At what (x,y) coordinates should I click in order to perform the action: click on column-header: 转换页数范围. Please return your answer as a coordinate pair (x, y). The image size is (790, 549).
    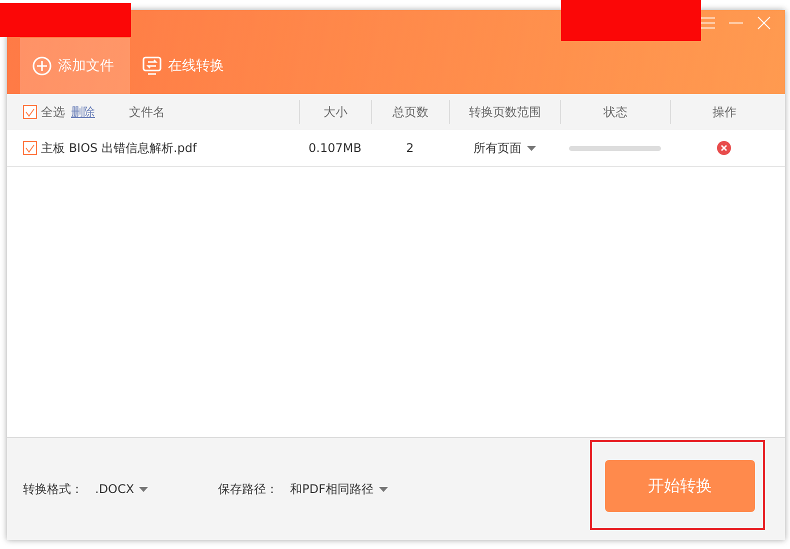
    Looking at the image, I should click on (505, 112).